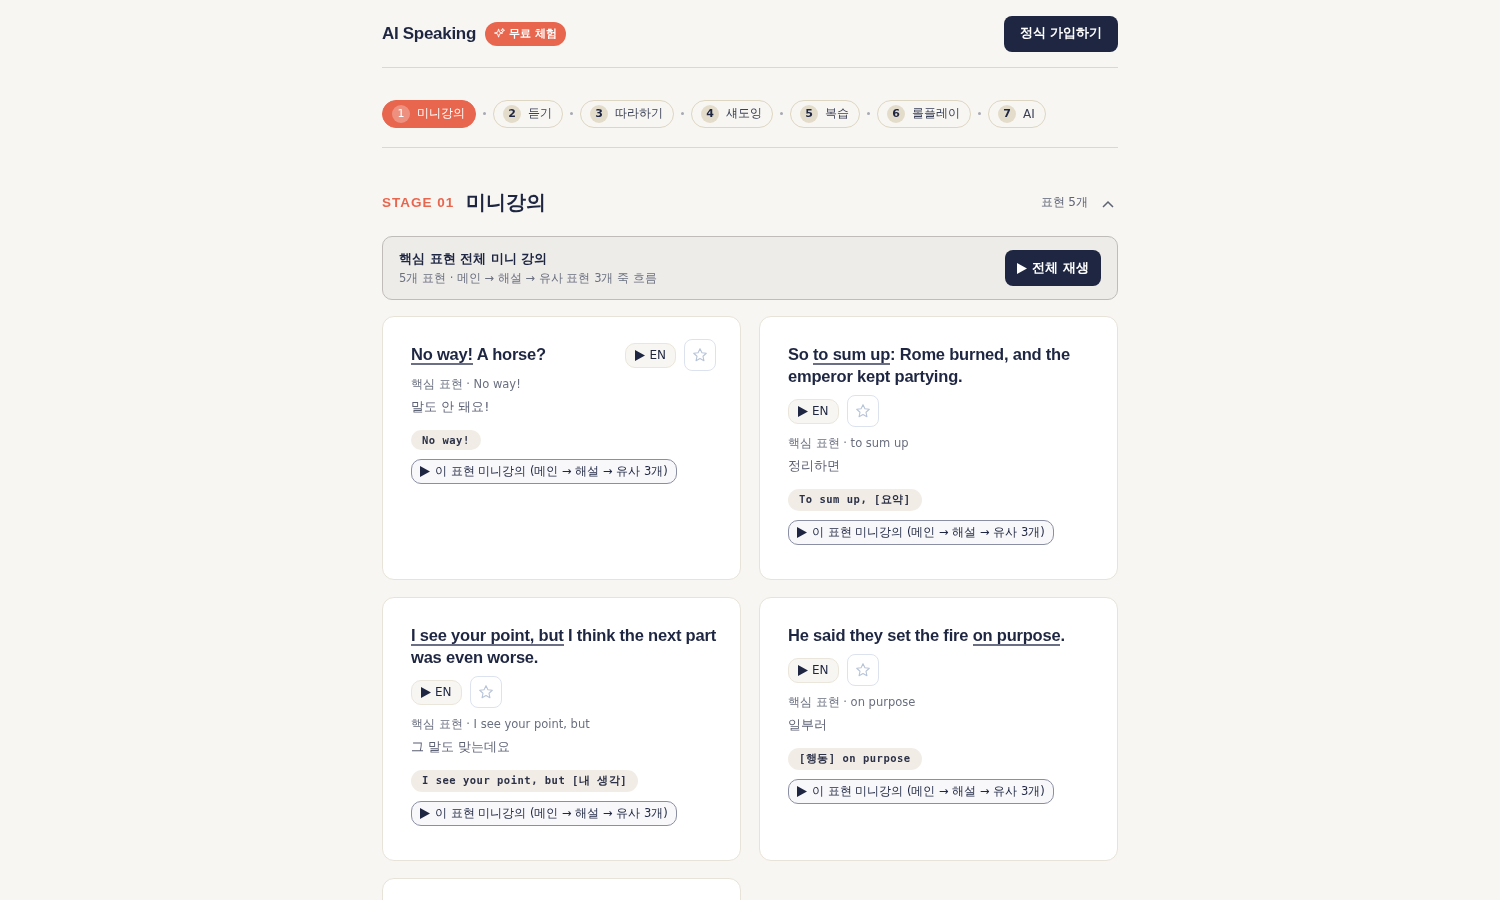 This screenshot has width=1500, height=900. What do you see at coordinates (1064, 202) in the screenshot?
I see `expression-count: 표현 5개` at bounding box center [1064, 202].